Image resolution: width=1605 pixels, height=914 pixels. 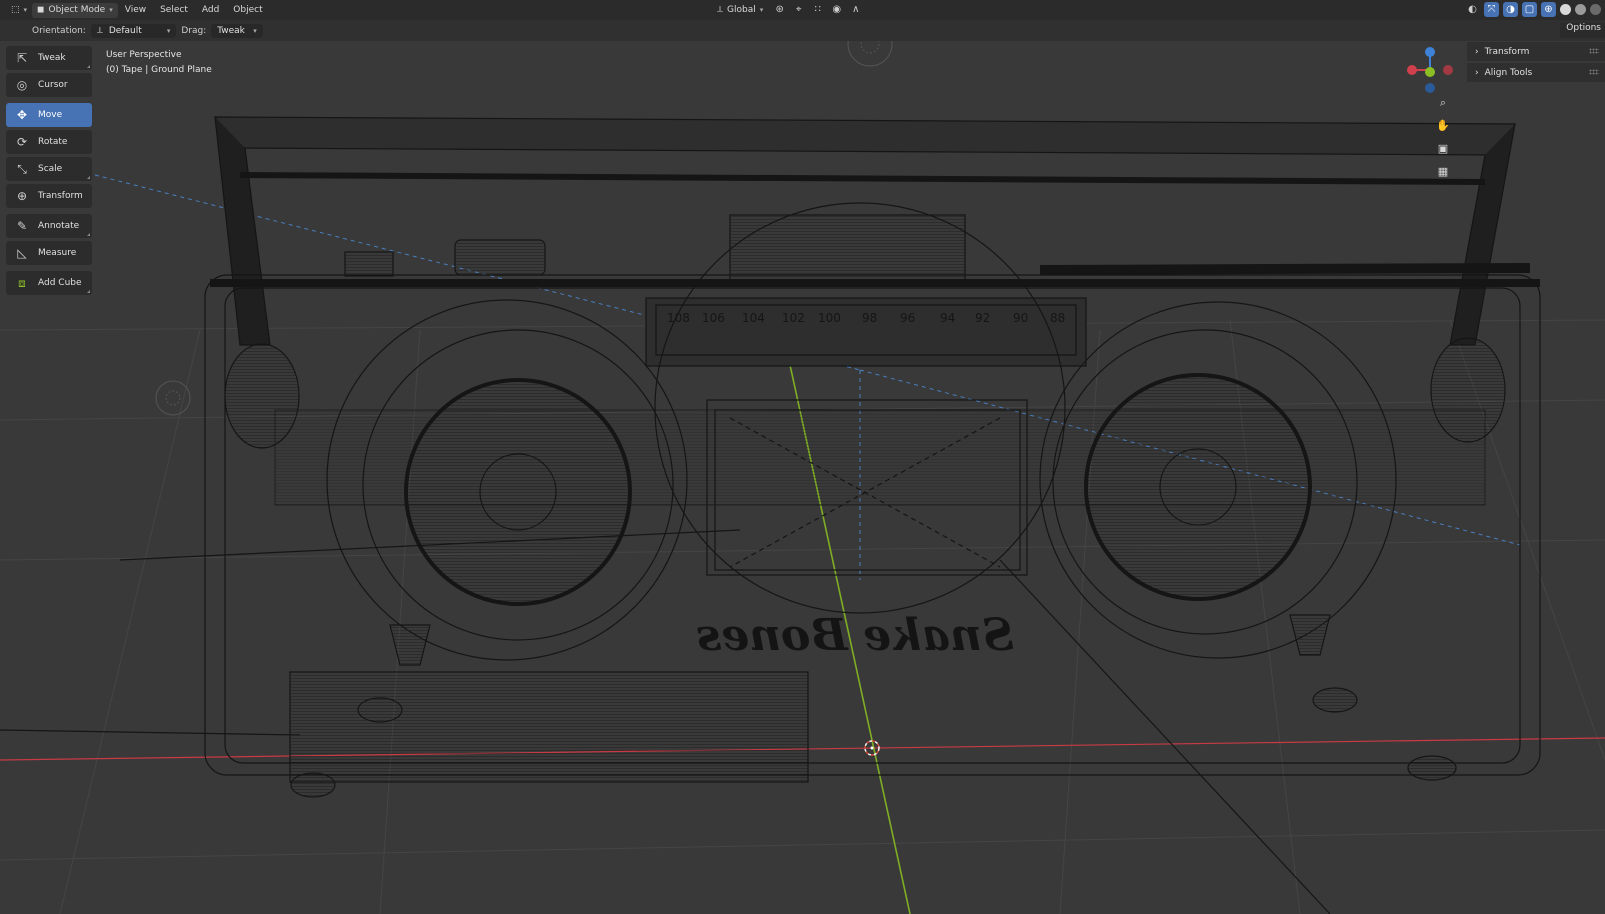 What do you see at coordinates (1508, 72) in the screenshot?
I see `panel-title: Align Tools` at bounding box center [1508, 72].